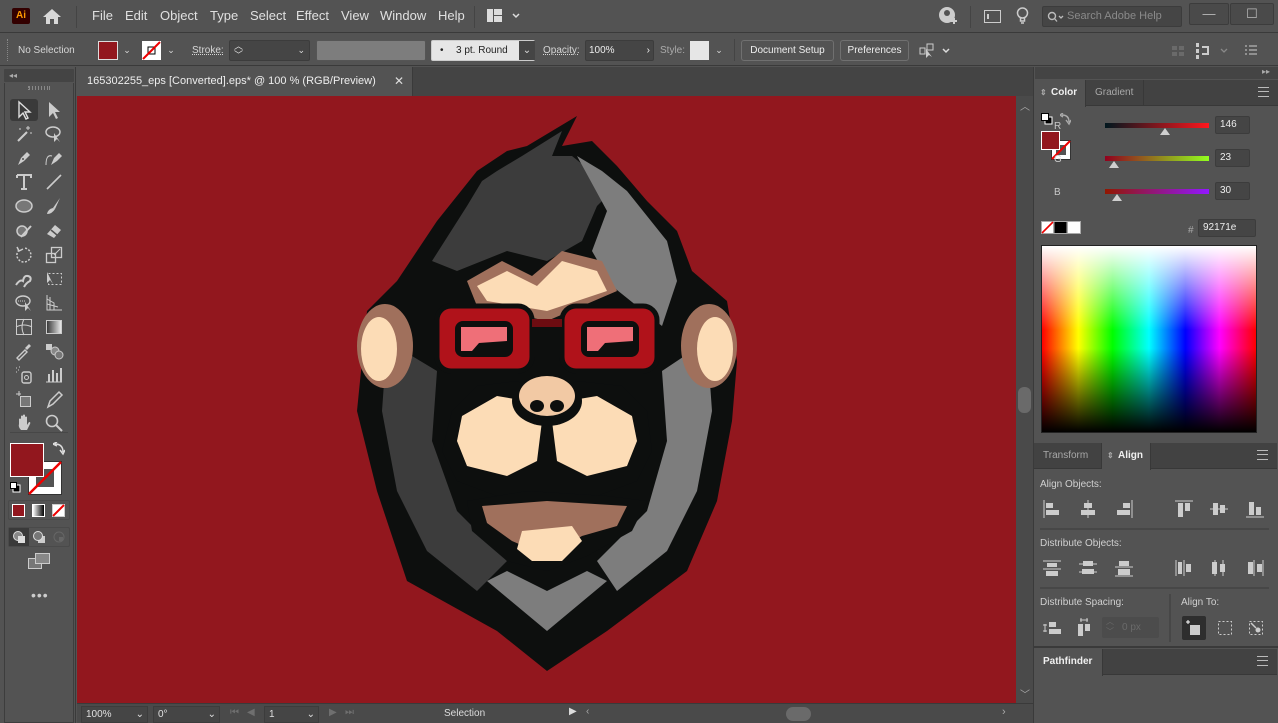 The height and width of the screenshot is (723, 1278). I want to click on maximize-button: ☐, so click(1252, 14).